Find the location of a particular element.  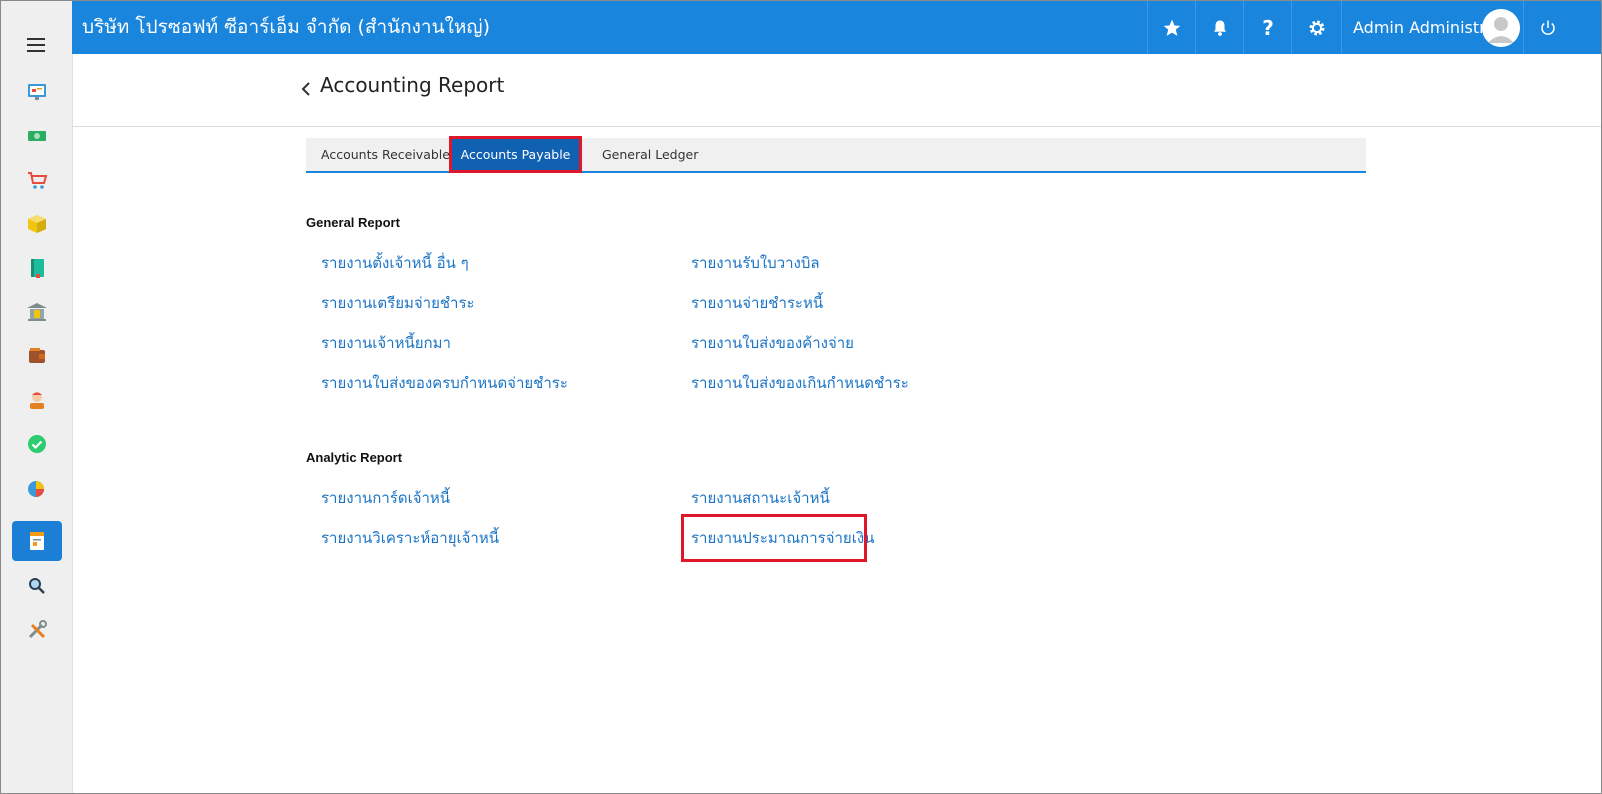

sidebar-item-search is located at coordinates (37, 586).